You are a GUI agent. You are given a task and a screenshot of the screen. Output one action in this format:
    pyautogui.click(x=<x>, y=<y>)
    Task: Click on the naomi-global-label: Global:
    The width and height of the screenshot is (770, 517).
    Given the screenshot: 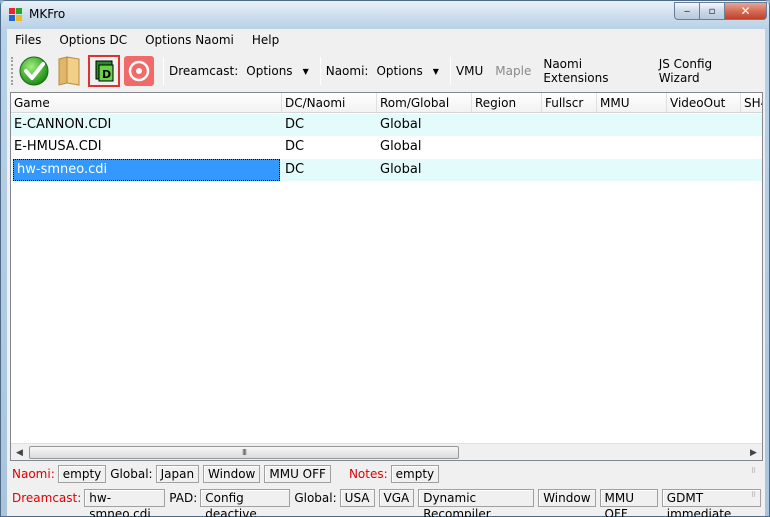 What is the action you would take?
    pyautogui.click(x=131, y=474)
    